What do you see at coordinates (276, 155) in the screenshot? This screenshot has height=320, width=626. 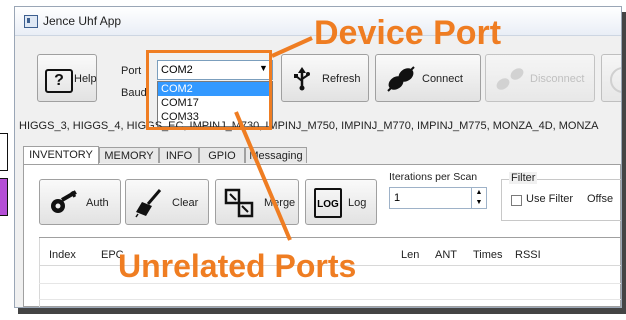 I see `tab-messaging: Messaging` at bounding box center [276, 155].